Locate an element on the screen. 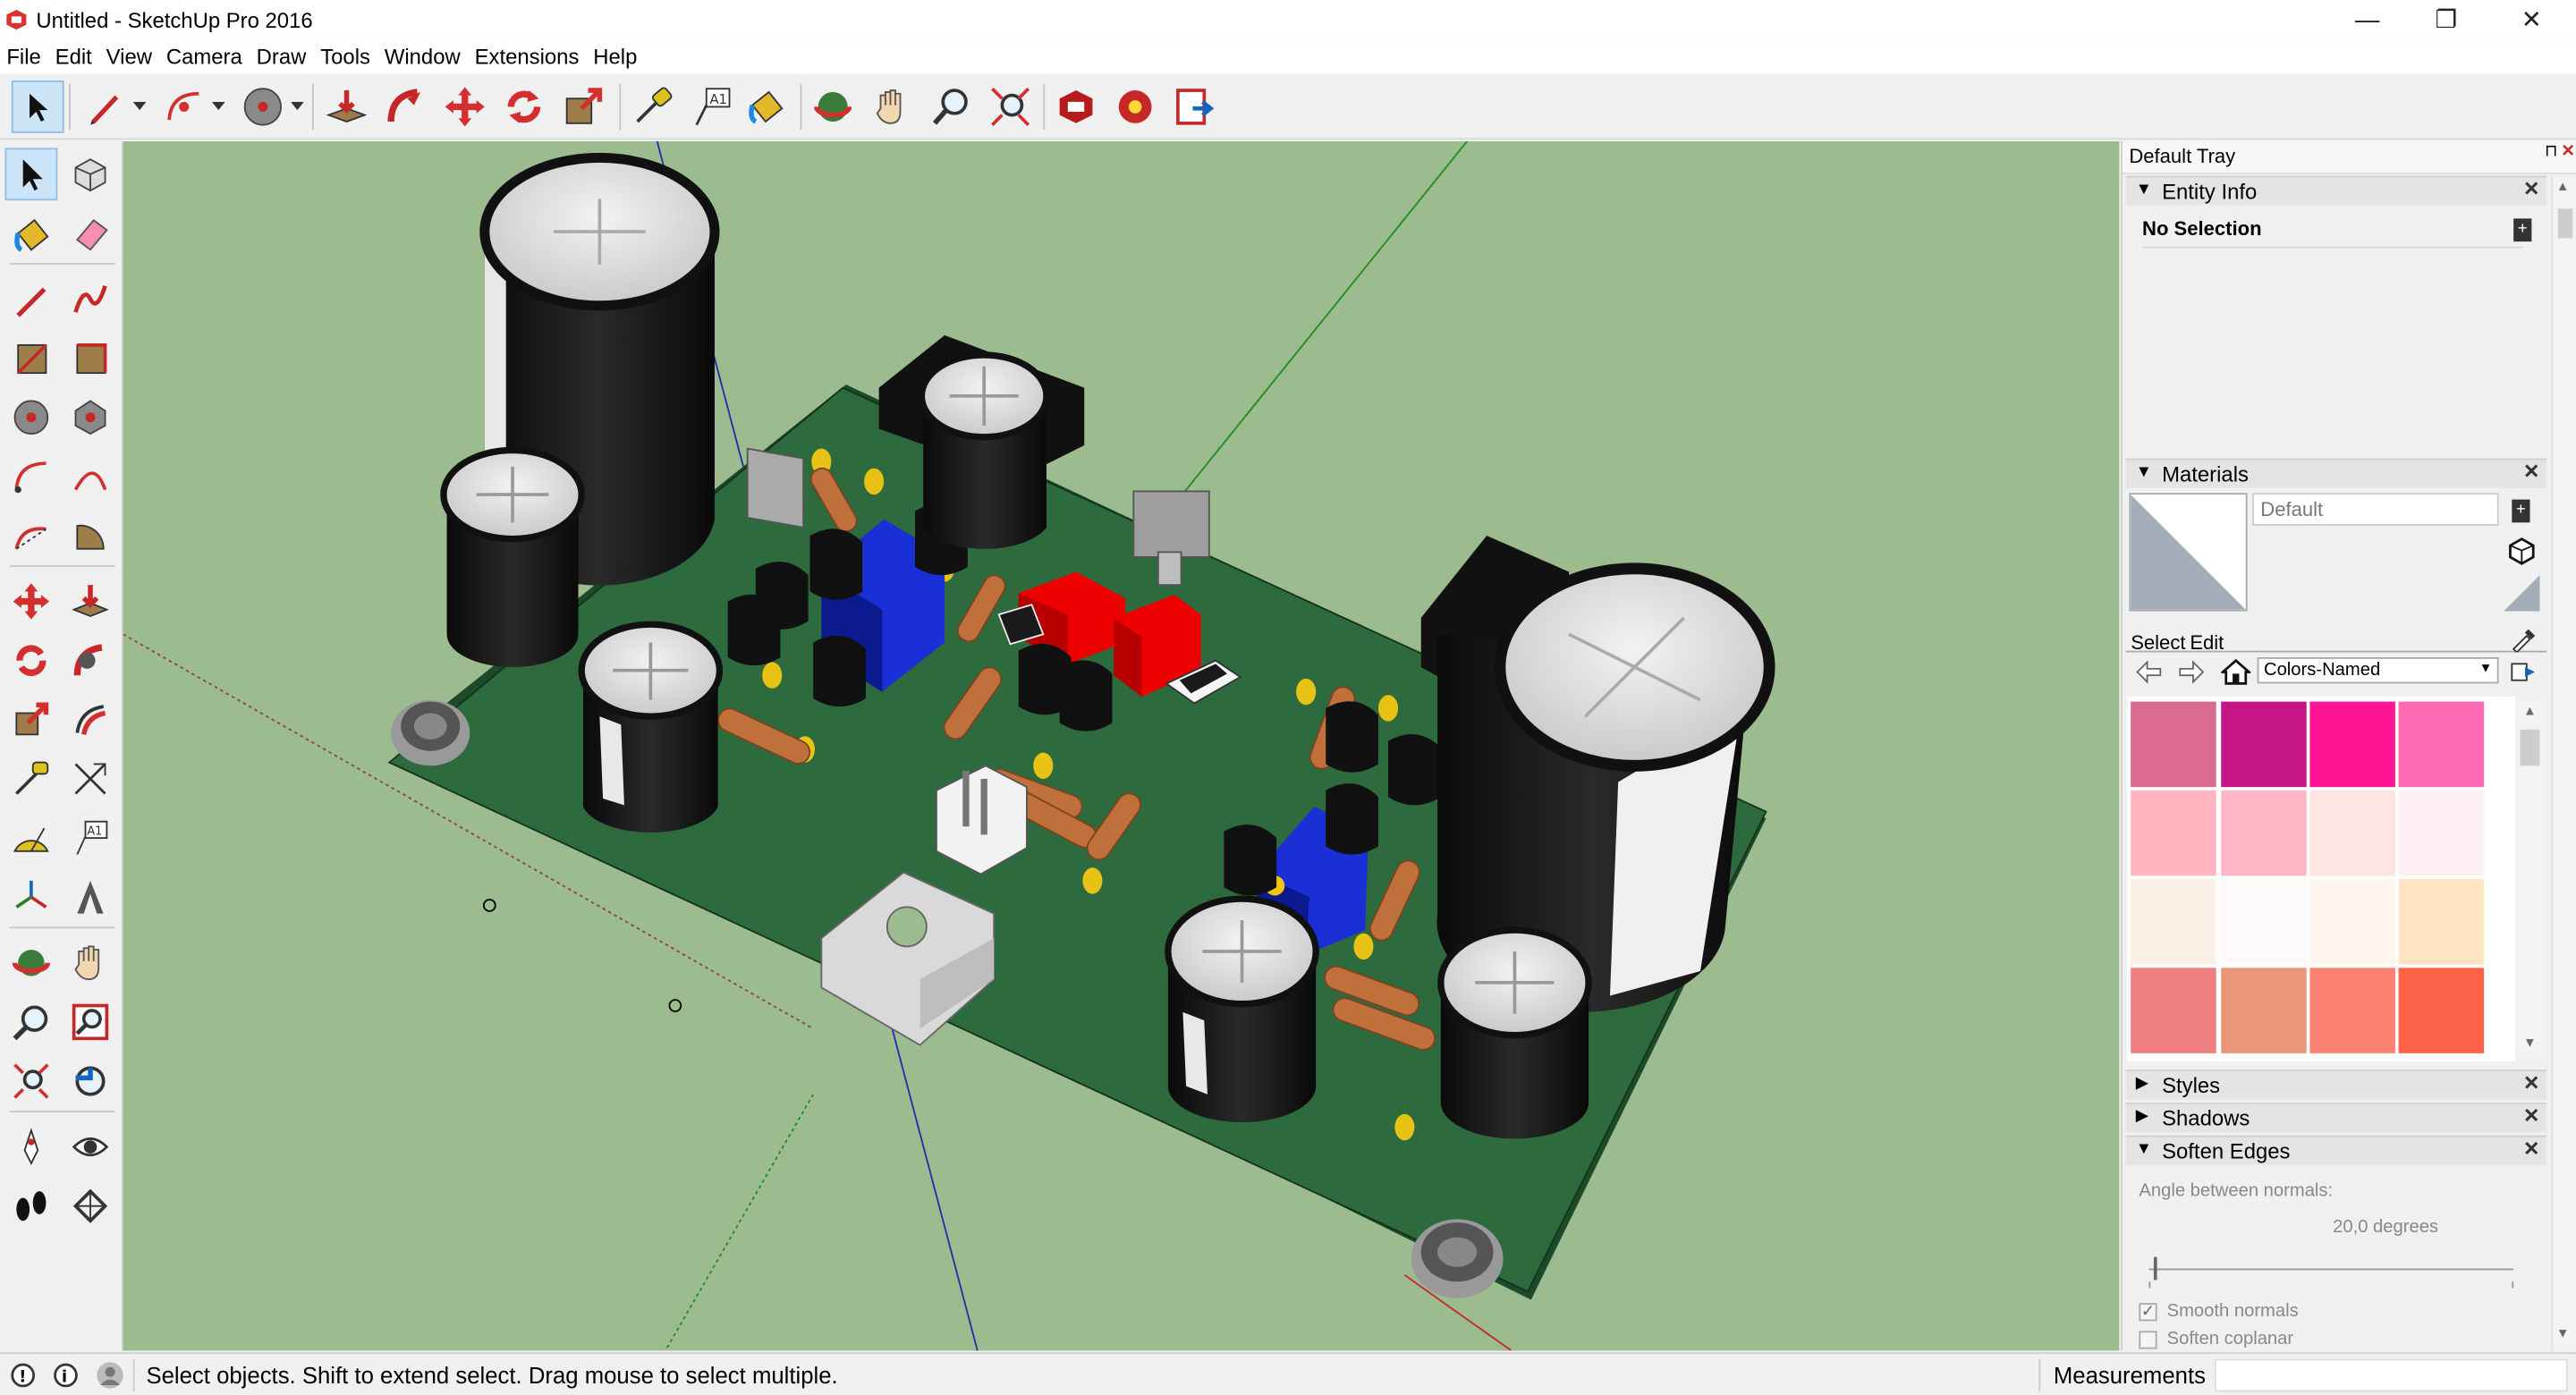  two-point-arc-tool-button is located at coordinates (90, 476).